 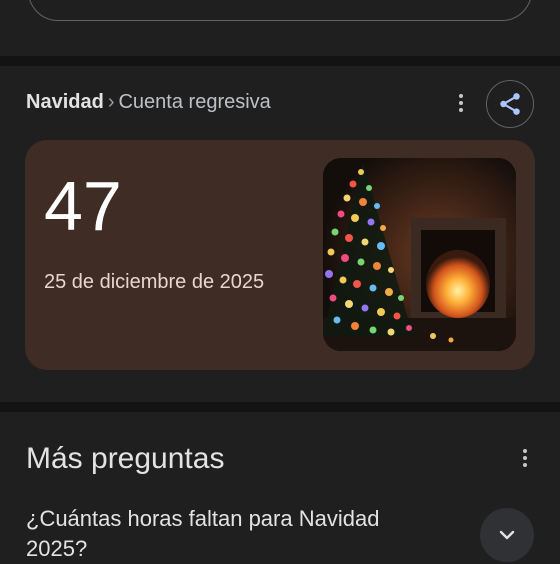 What do you see at coordinates (280, 10) in the screenshot?
I see `search-bar` at bounding box center [280, 10].